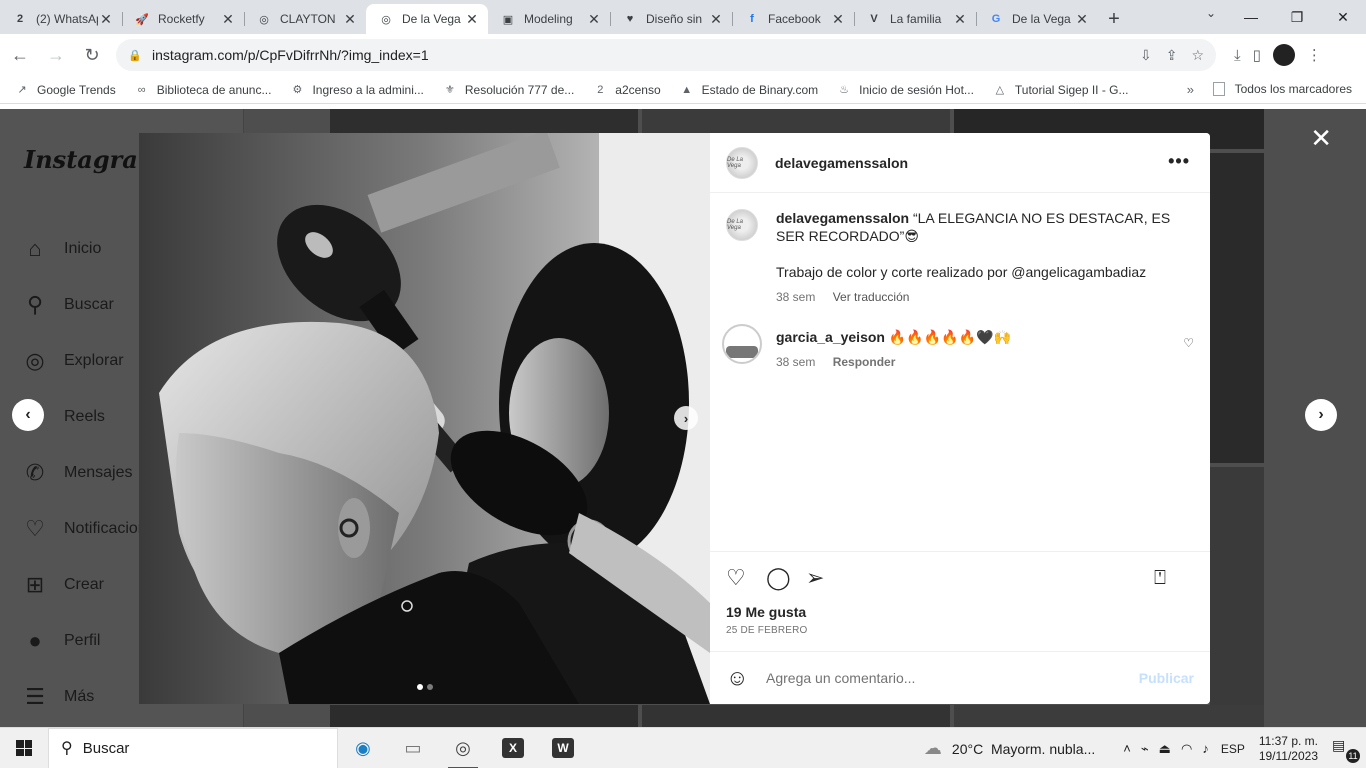  What do you see at coordinates (56, 55) in the screenshot?
I see `forward-arrow-icon: →` at bounding box center [56, 55].